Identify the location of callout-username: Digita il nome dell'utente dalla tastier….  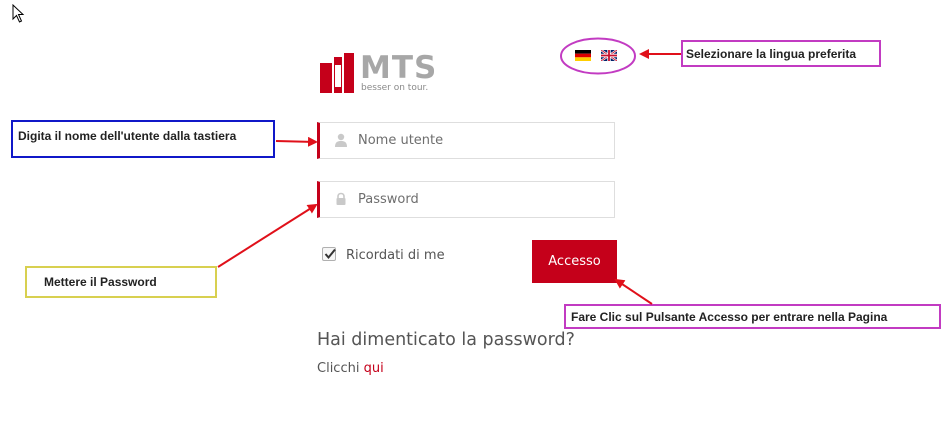
(143, 139).